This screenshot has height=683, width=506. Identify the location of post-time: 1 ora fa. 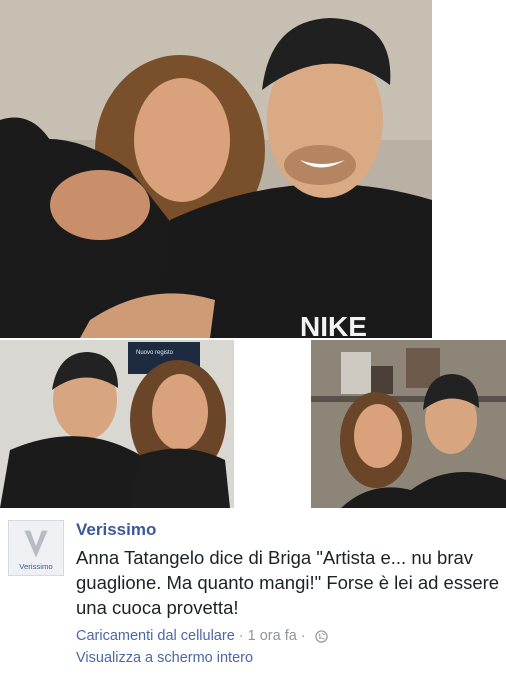
(272, 636).